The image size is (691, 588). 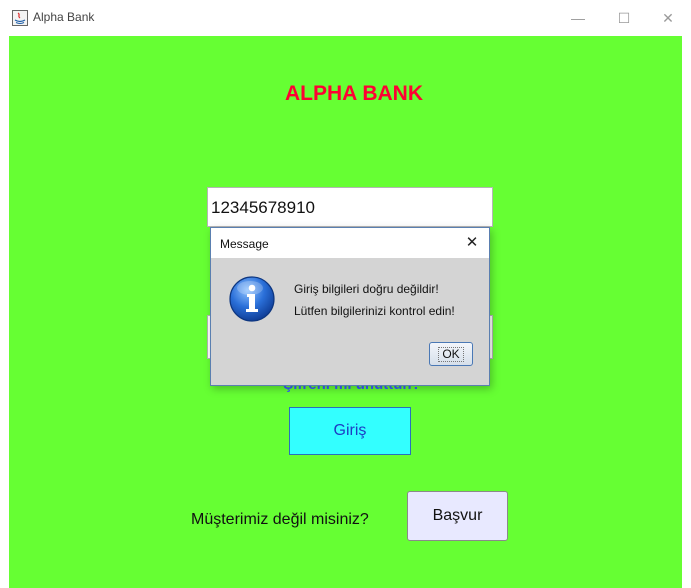 What do you see at coordinates (280, 519) in the screenshot?
I see `not-customer-label: Müşterimiz değil misiniz?` at bounding box center [280, 519].